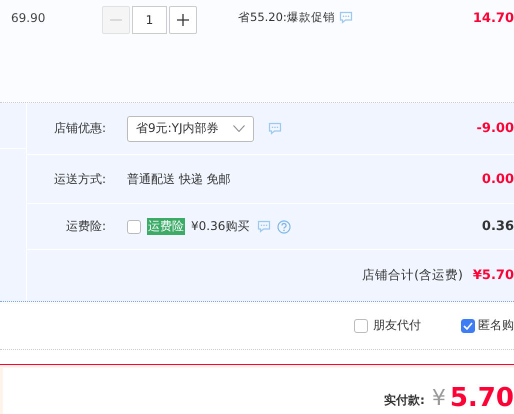  What do you see at coordinates (498, 226) in the screenshot?
I see `amount: 0.36` at bounding box center [498, 226].